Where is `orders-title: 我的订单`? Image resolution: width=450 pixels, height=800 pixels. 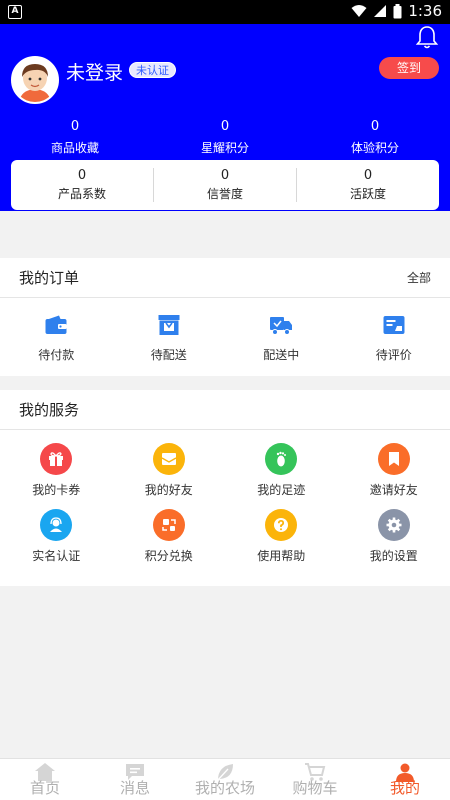
orders-title: 我的订单 is located at coordinates (49, 278).